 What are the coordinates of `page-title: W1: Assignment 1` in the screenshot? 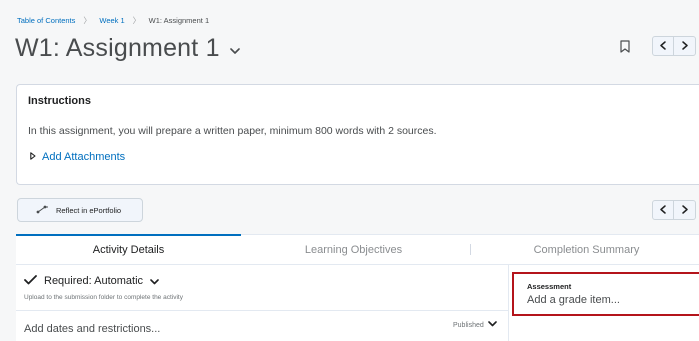 It's located at (127, 48).